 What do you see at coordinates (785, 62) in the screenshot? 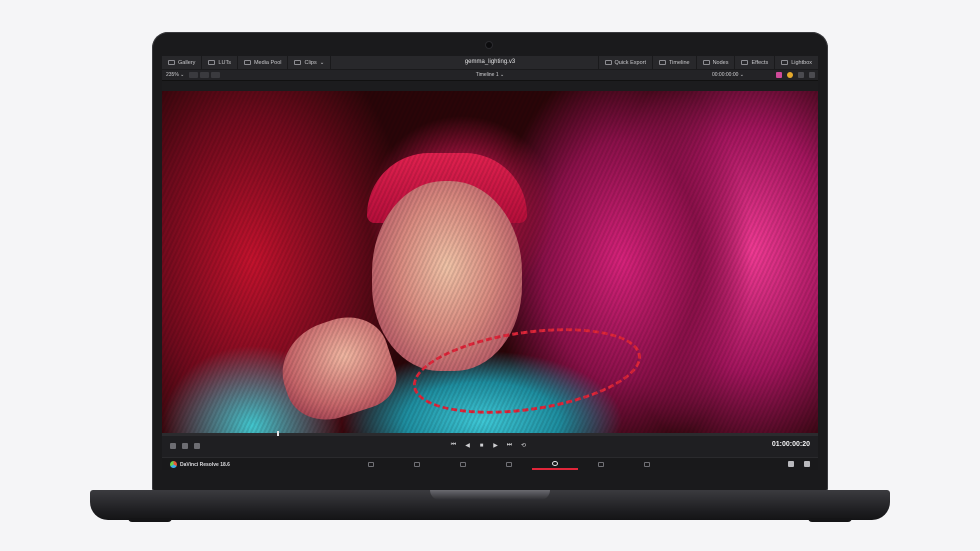
I see `lightbox-icon` at bounding box center [785, 62].